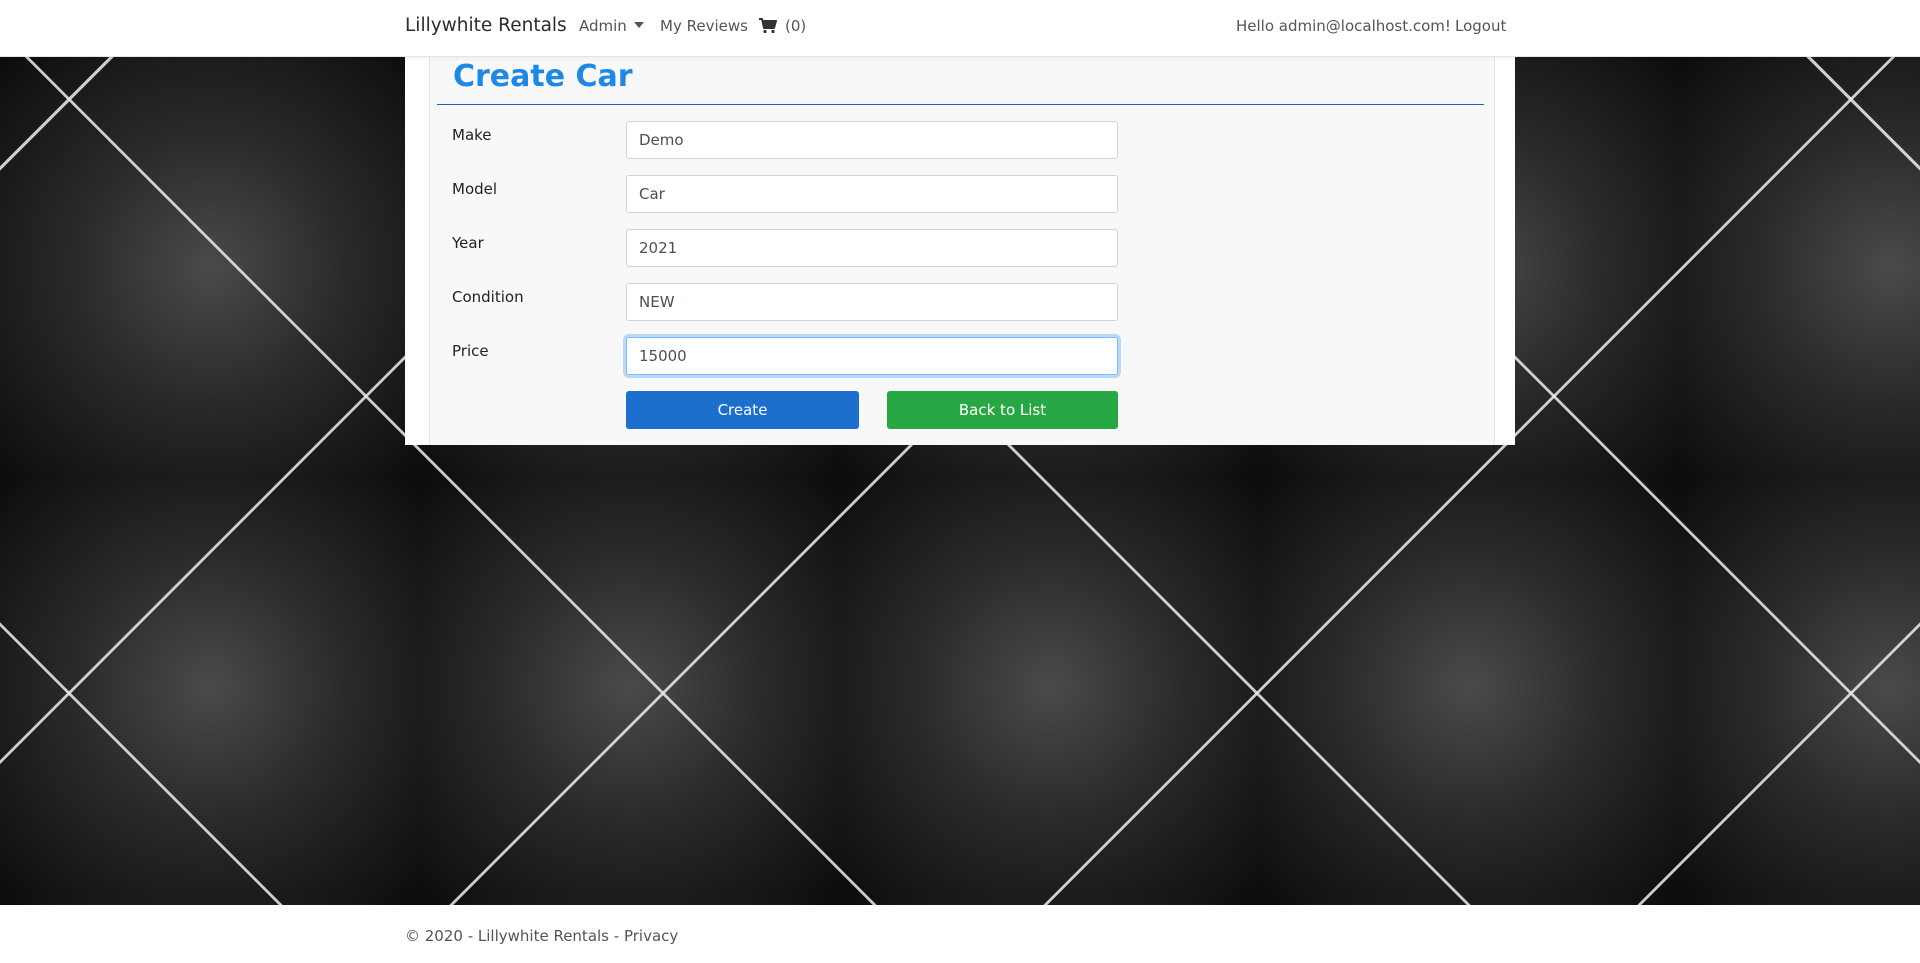 Image resolution: width=1920 pixels, height=963 pixels. Describe the element at coordinates (1002, 410) in the screenshot. I see `back-to-list-button: Back to List` at that location.